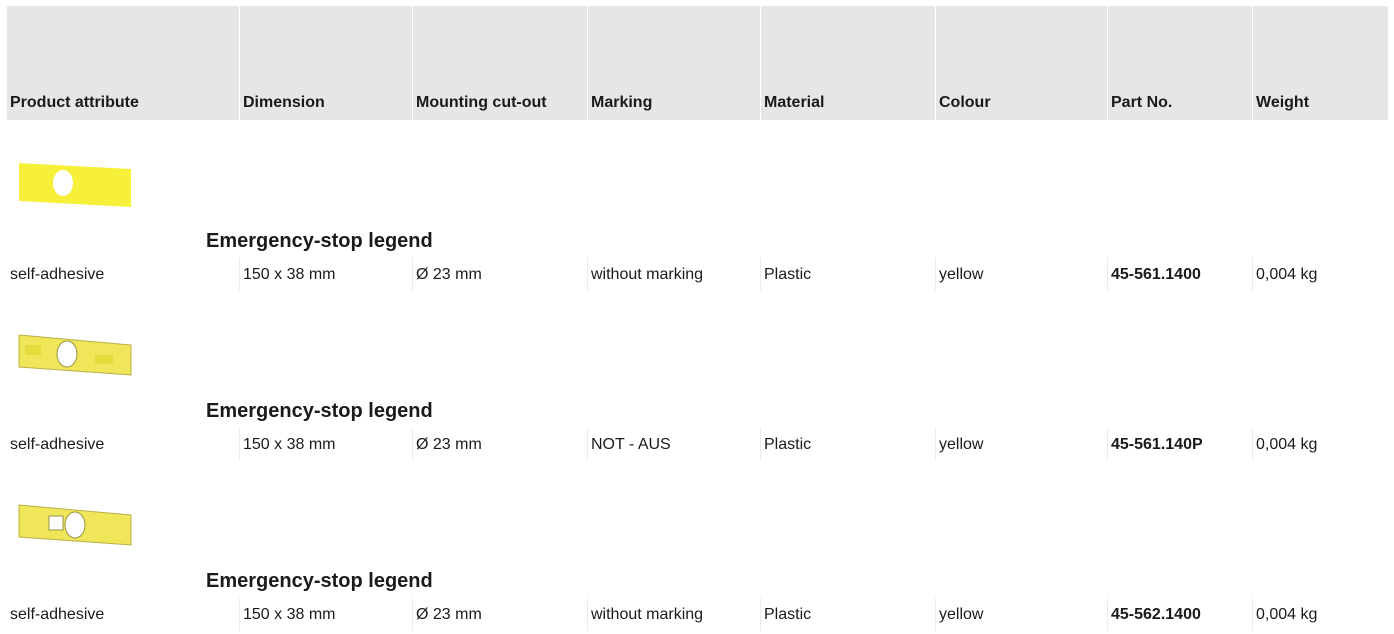  Describe the element at coordinates (325, 63) in the screenshot. I see `header-dimension: Dimension` at that location.